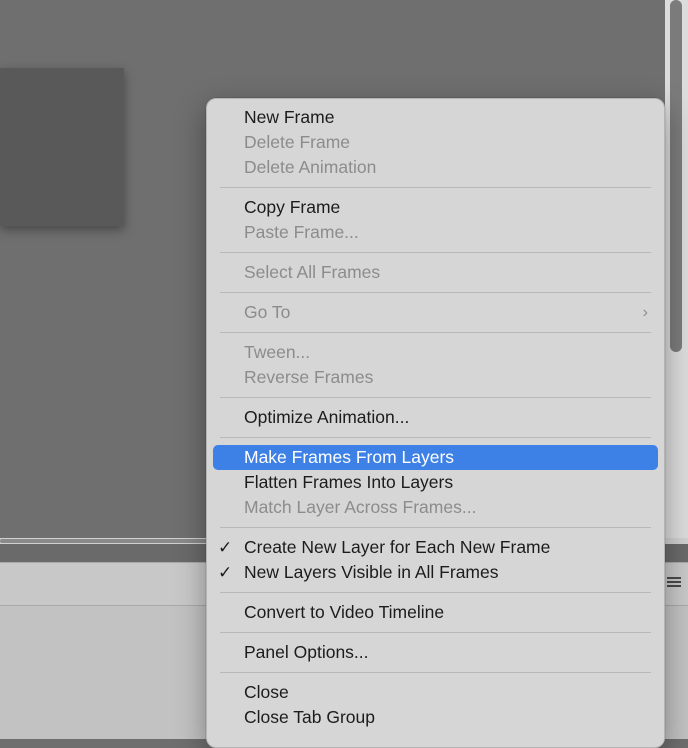 The width and height of the screenshot is (688, 748). What do you see at coordinates (435, 272) in the screenshot?
I see `menu-item-select-all-frames: Select All Frames` at bounding box center [435, 272].